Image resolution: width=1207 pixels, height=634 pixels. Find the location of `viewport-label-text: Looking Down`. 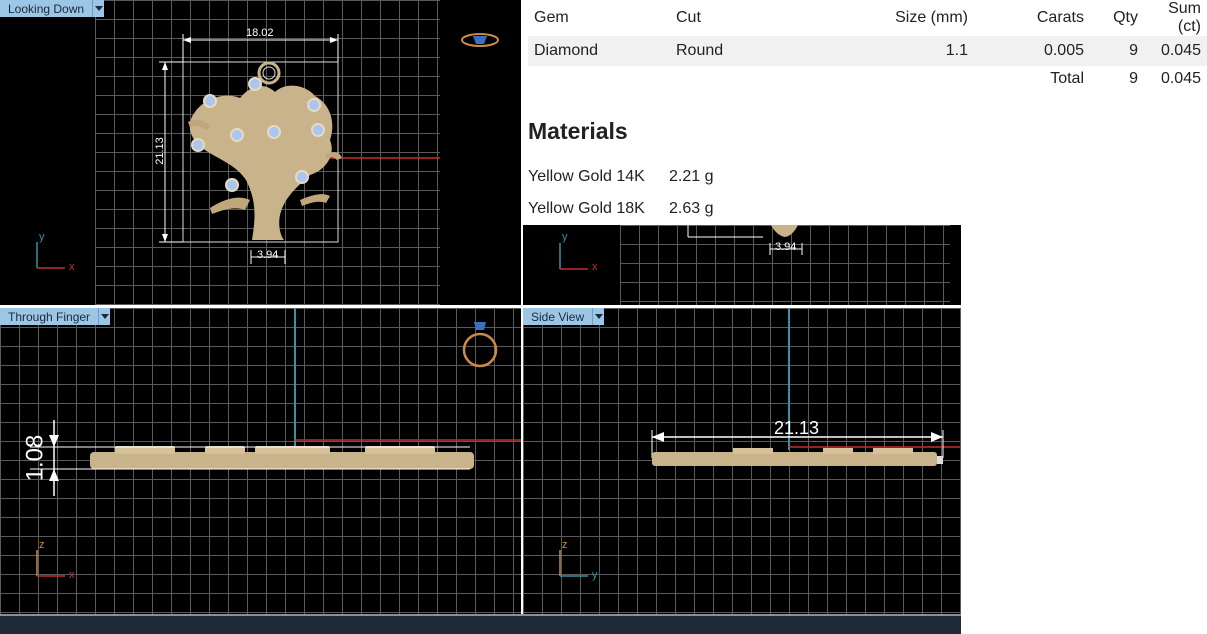

viewport-label-text: Looking Down is located at coordinates (46, 8).